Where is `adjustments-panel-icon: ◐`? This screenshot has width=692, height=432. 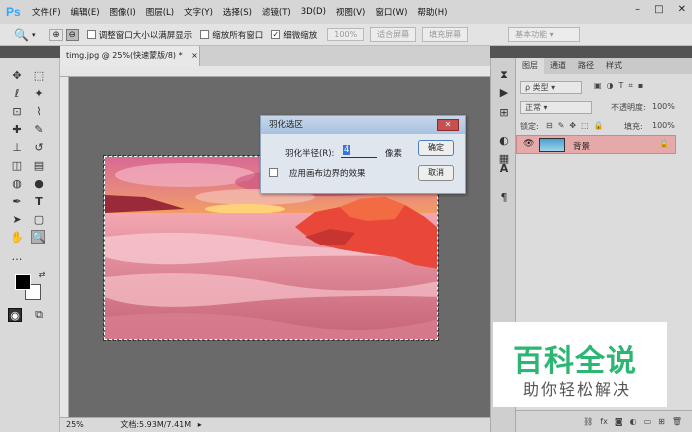 adjustments-panel-icon: ◐ is located at coordinates (504, 141).